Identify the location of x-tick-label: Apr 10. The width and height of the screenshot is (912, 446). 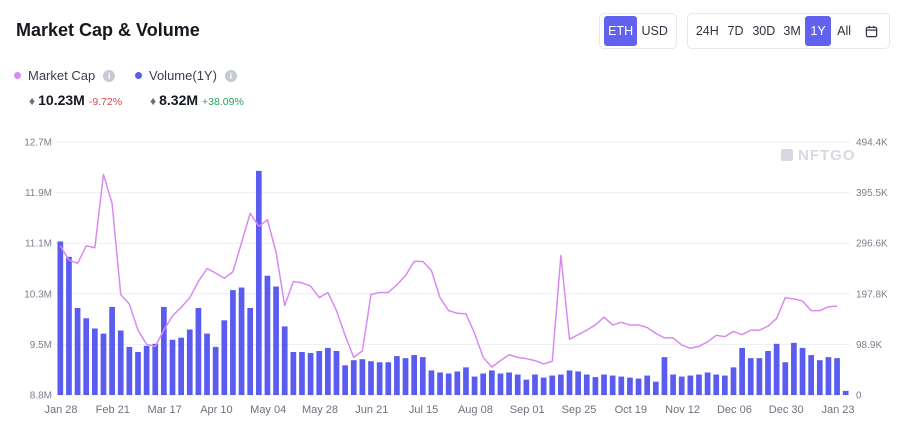
(216, 410).